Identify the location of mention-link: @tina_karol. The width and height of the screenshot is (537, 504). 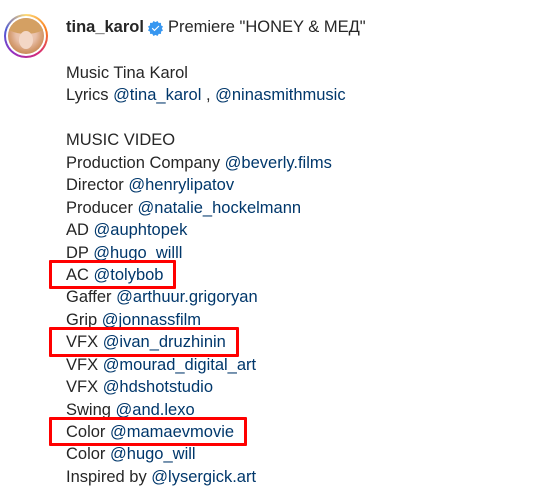
(157, 95).